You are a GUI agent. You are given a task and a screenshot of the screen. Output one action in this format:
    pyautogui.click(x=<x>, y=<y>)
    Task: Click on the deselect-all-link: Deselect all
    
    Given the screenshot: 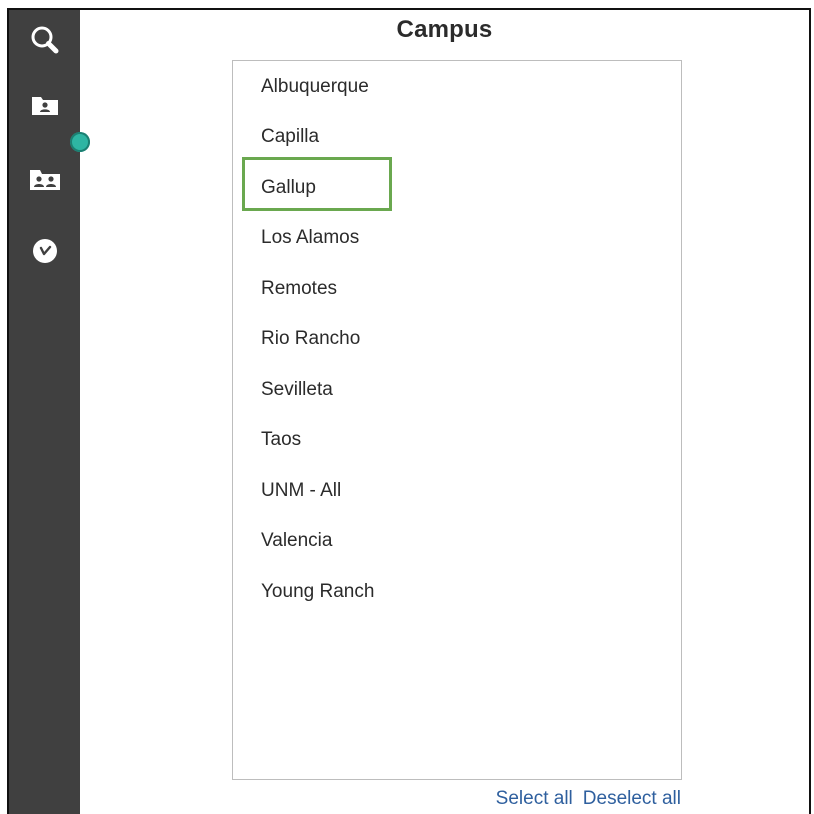 What is the action you would take?
    pyautogui.click(x=632, y=799)
    